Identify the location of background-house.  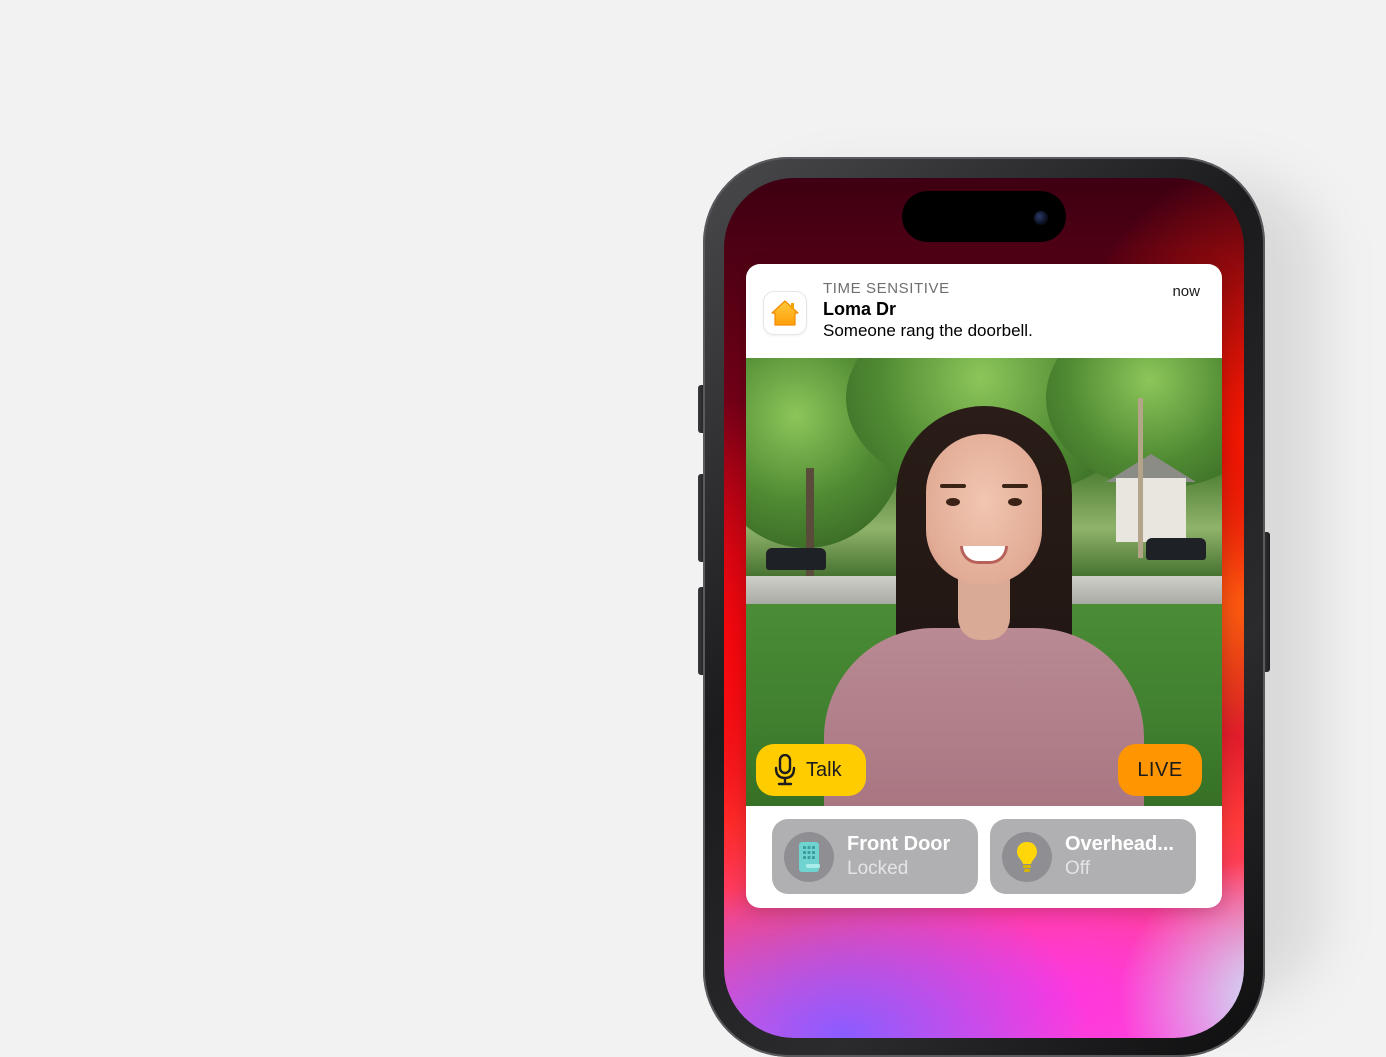
(1151, 510).